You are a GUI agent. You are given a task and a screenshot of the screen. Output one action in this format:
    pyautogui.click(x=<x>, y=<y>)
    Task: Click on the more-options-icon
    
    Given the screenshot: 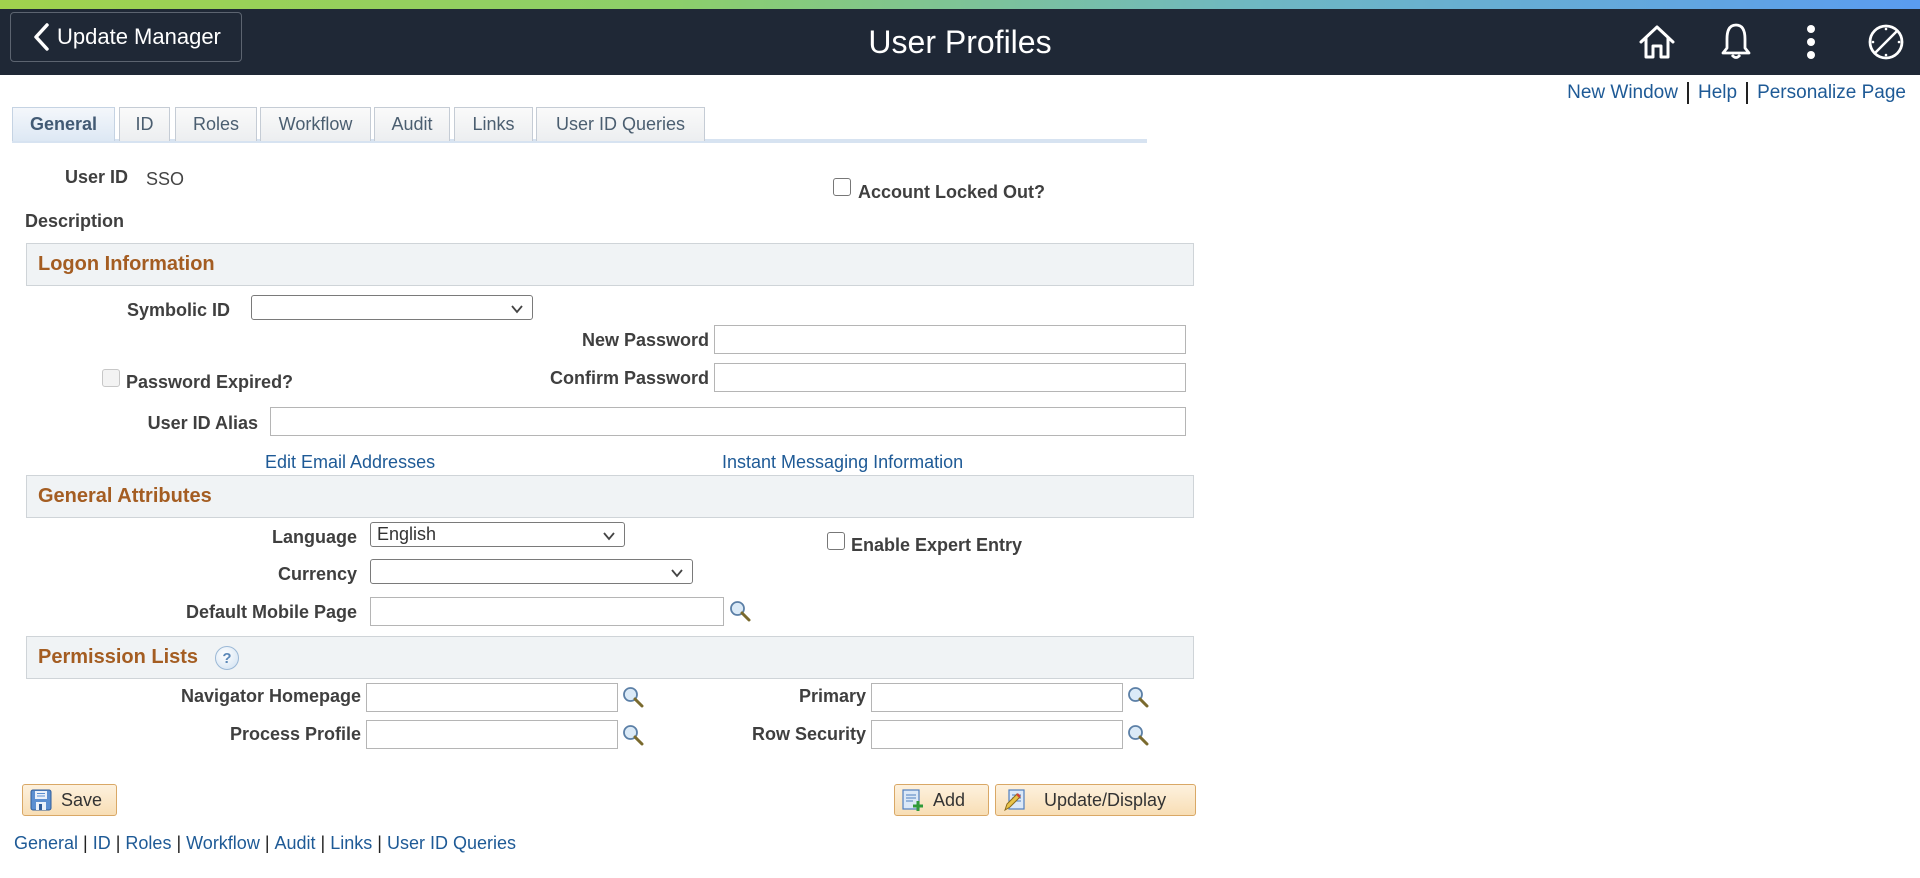 What is the action you would take?
    pyautogui.click(x=1811, y=42)
    